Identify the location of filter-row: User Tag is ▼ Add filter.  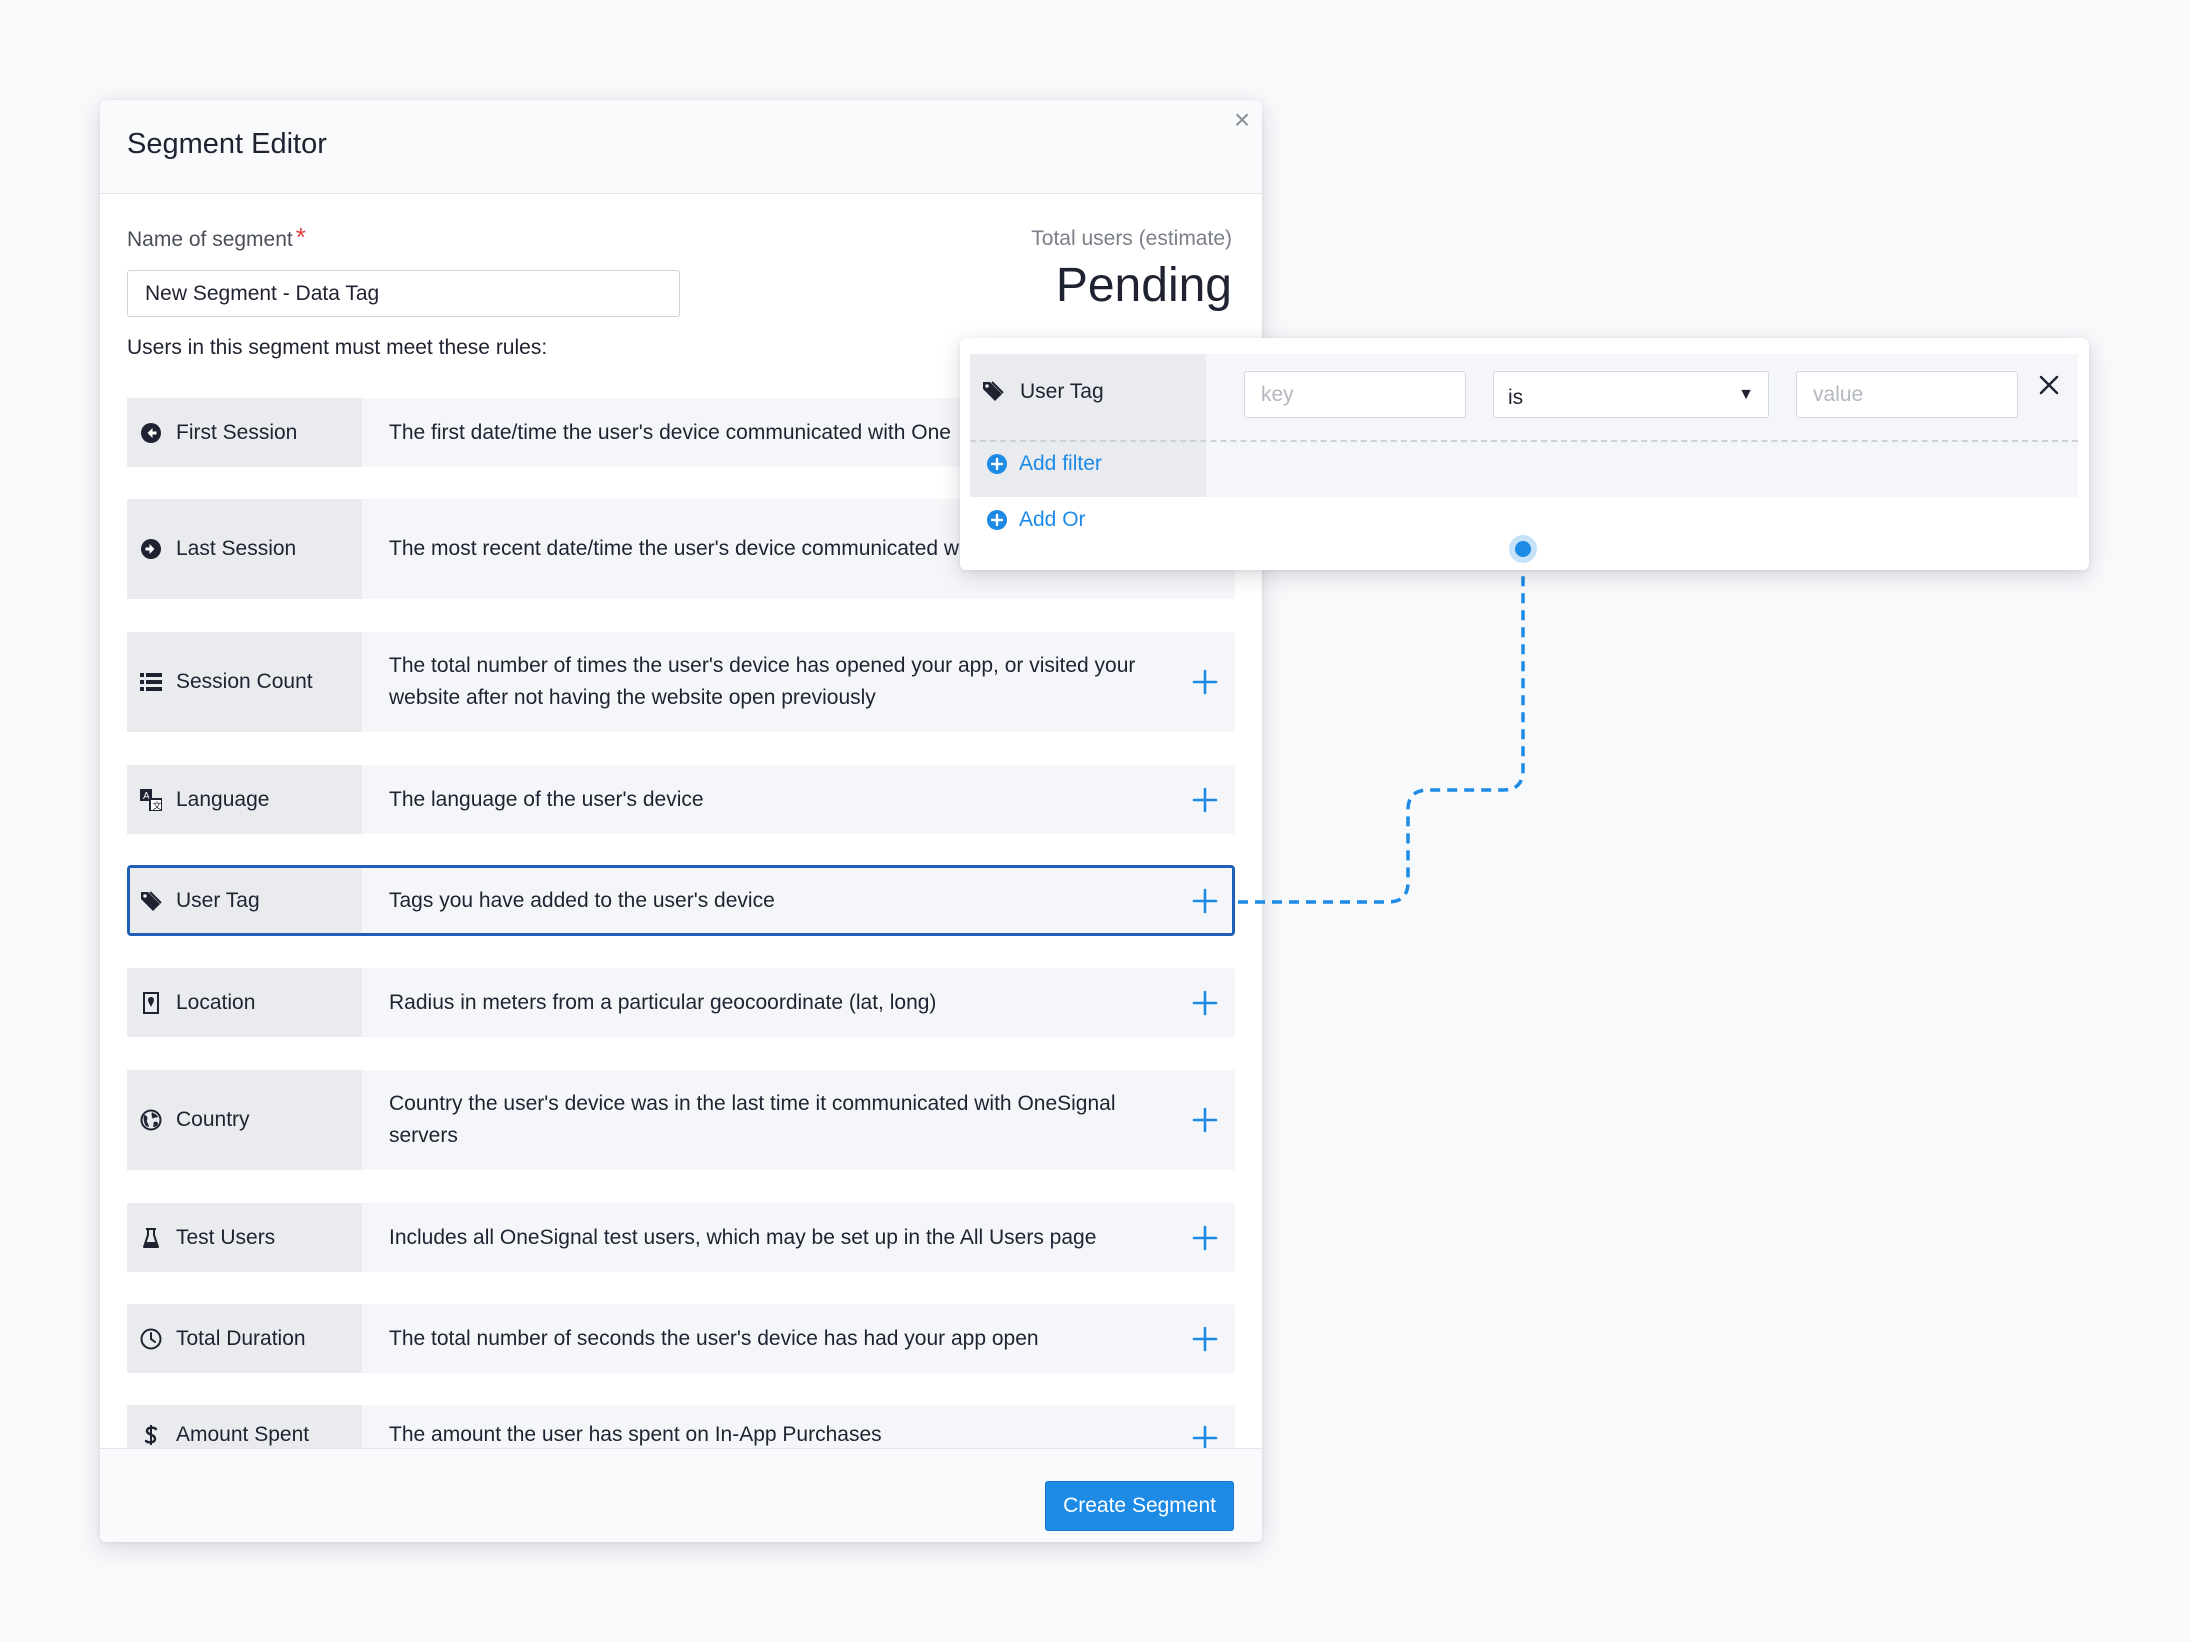
(1524, 425).